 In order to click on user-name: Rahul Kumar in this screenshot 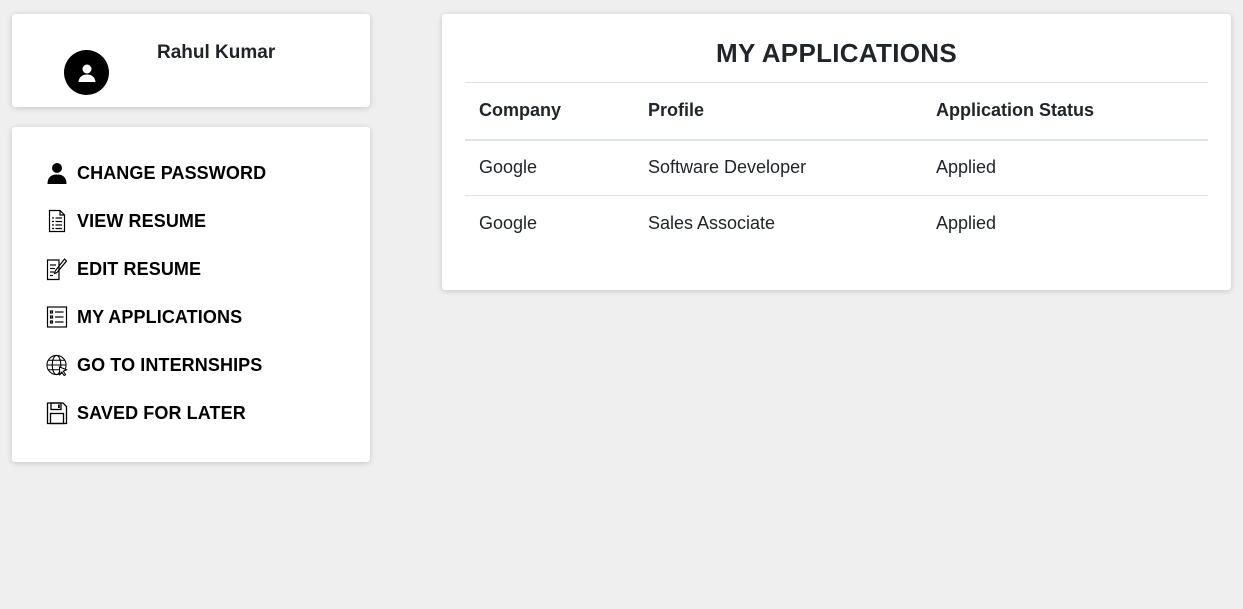, I will do `click(216, 52)`.